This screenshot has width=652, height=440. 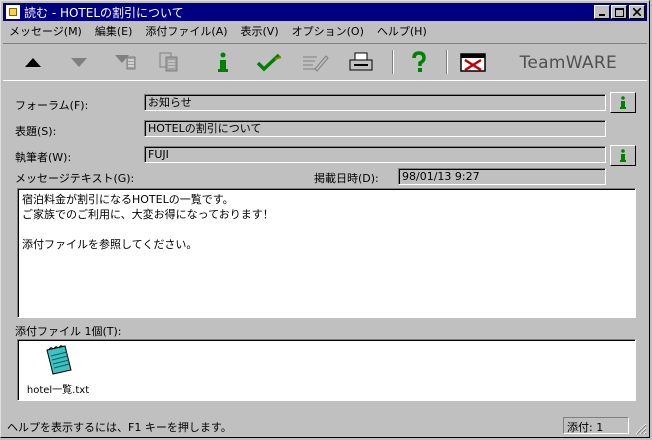 I want to click on minimize-icon, so click(x=602, y=15).